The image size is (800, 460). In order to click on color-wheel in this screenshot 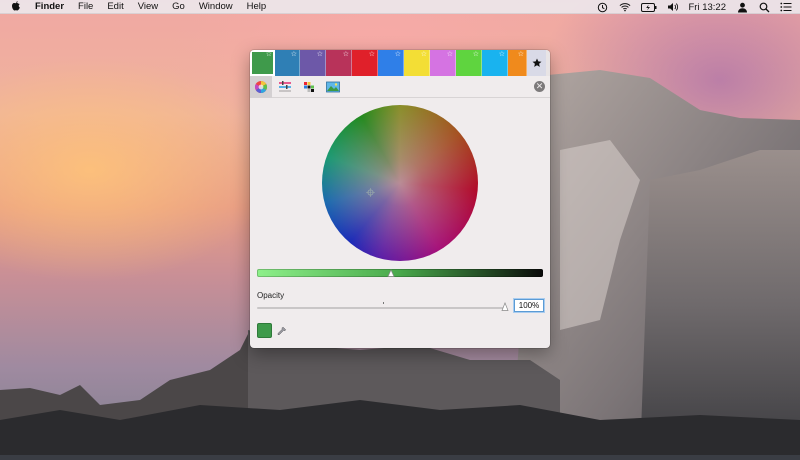, I will do `click(400, 183)`.